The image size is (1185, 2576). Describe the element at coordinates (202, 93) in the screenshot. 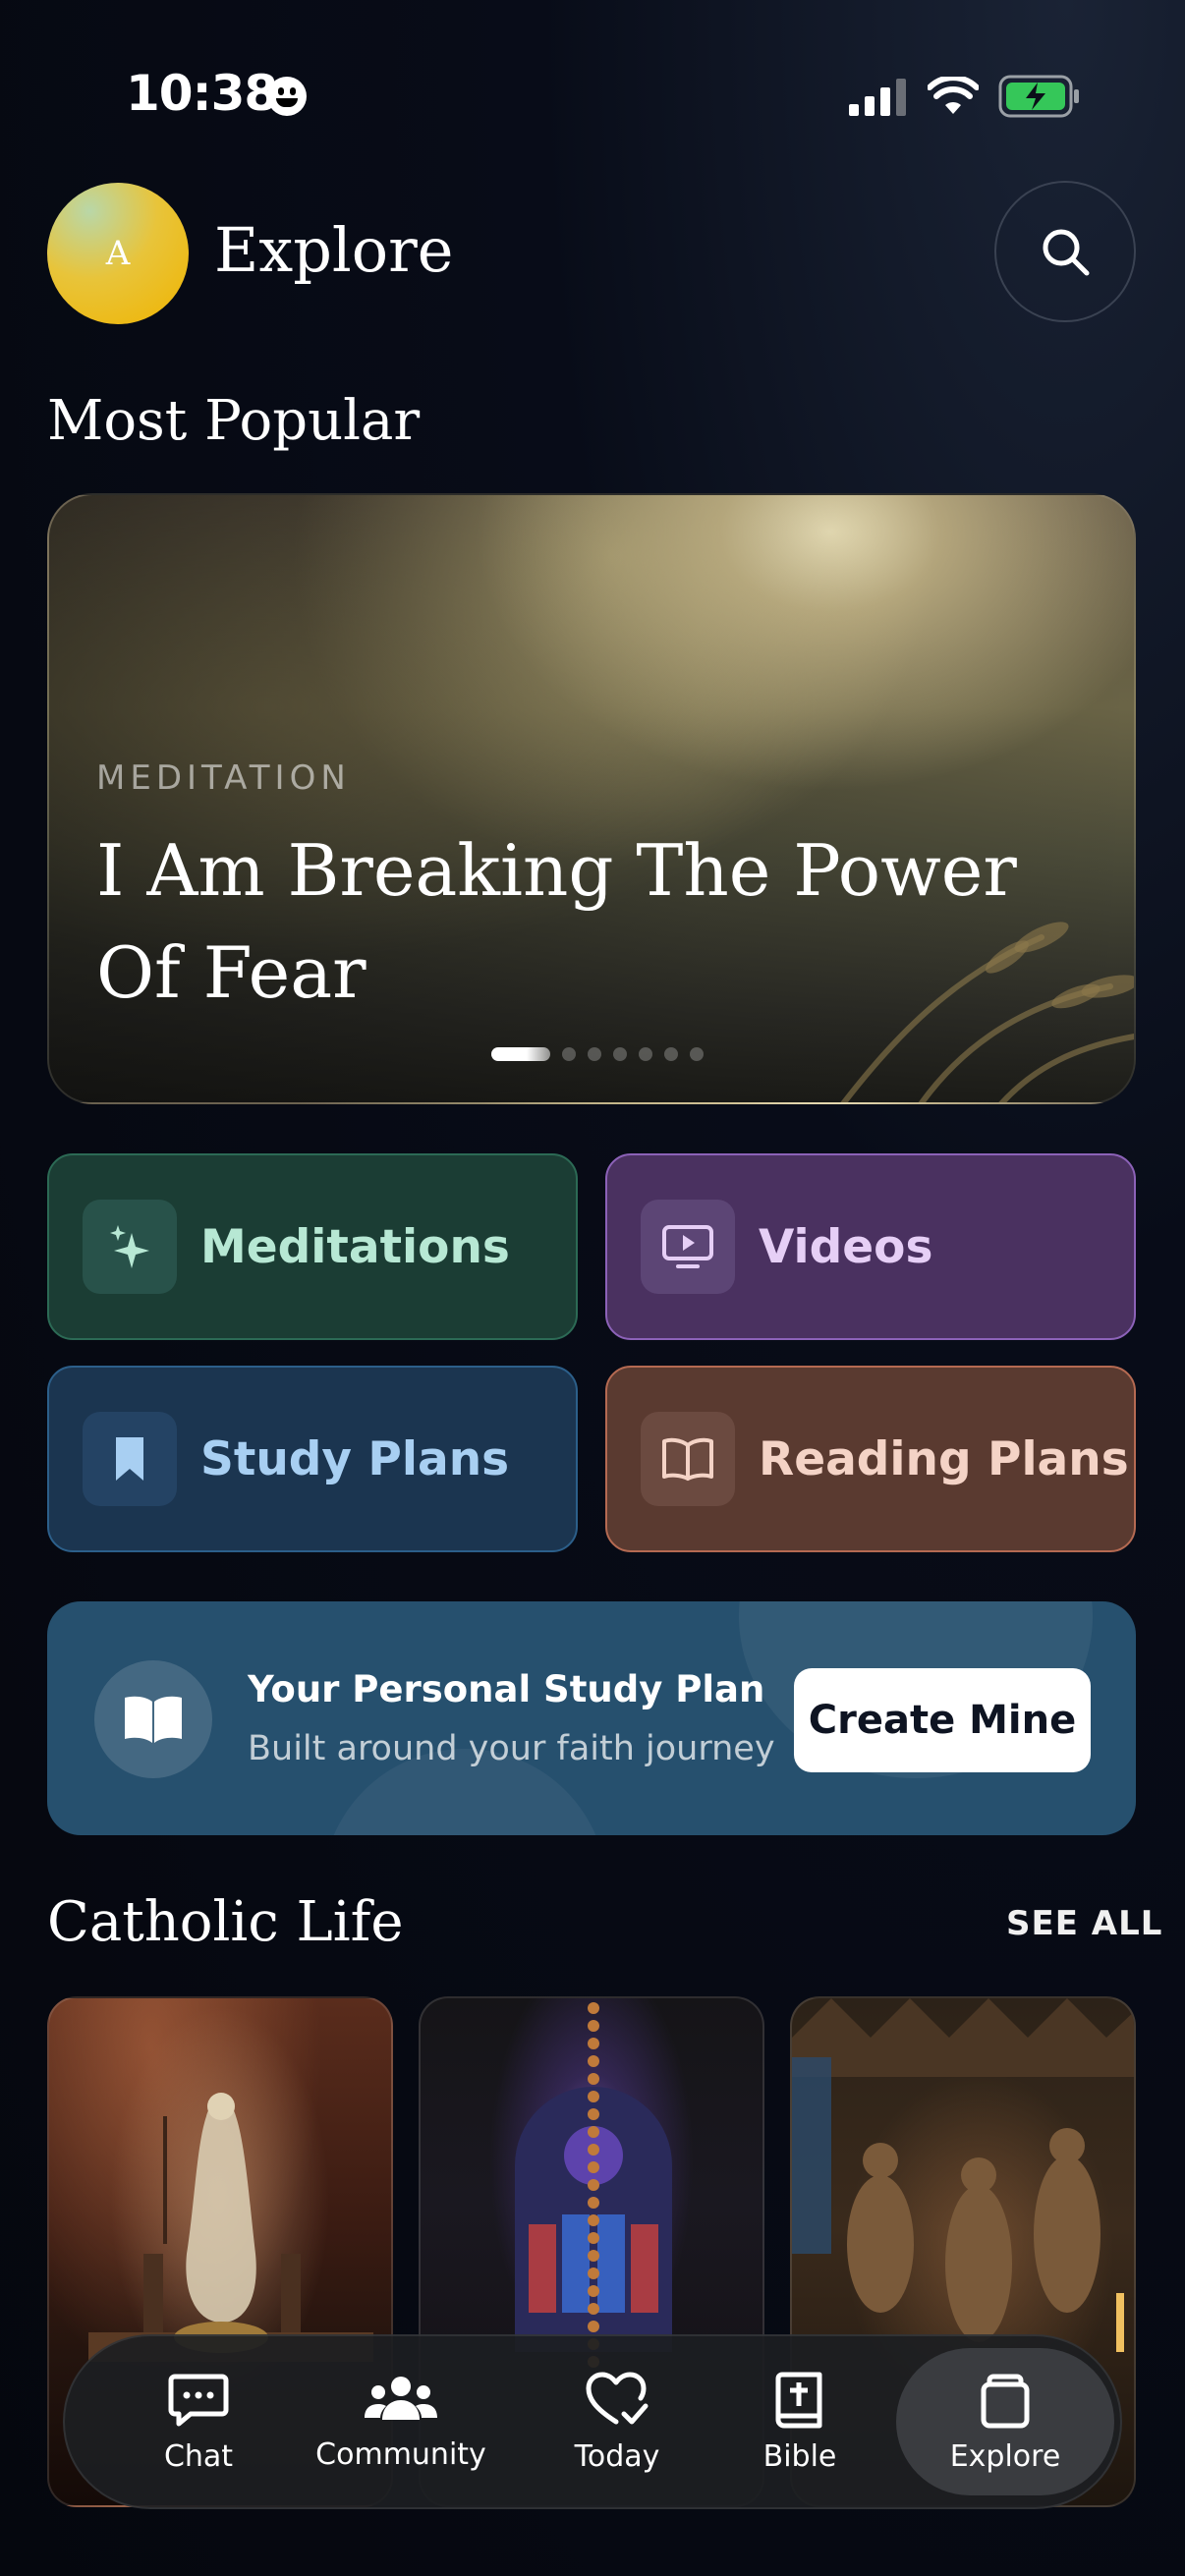

I see `status-time: 10:38` at that location.